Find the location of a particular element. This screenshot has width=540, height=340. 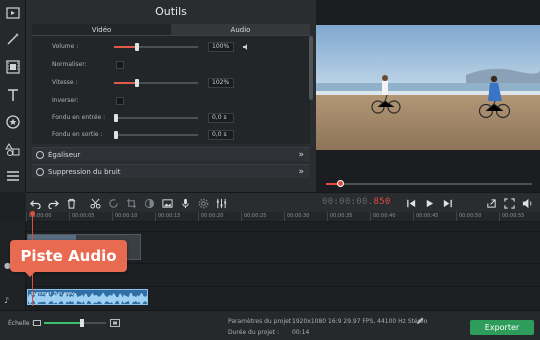

speed-slider-handle is located at coordinates (137, 83).